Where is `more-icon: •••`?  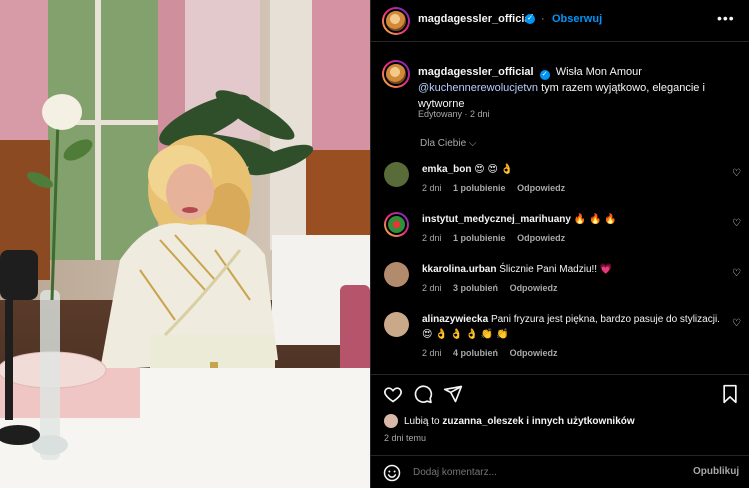 more-icon: ••• is located at coordinates (726, 18).